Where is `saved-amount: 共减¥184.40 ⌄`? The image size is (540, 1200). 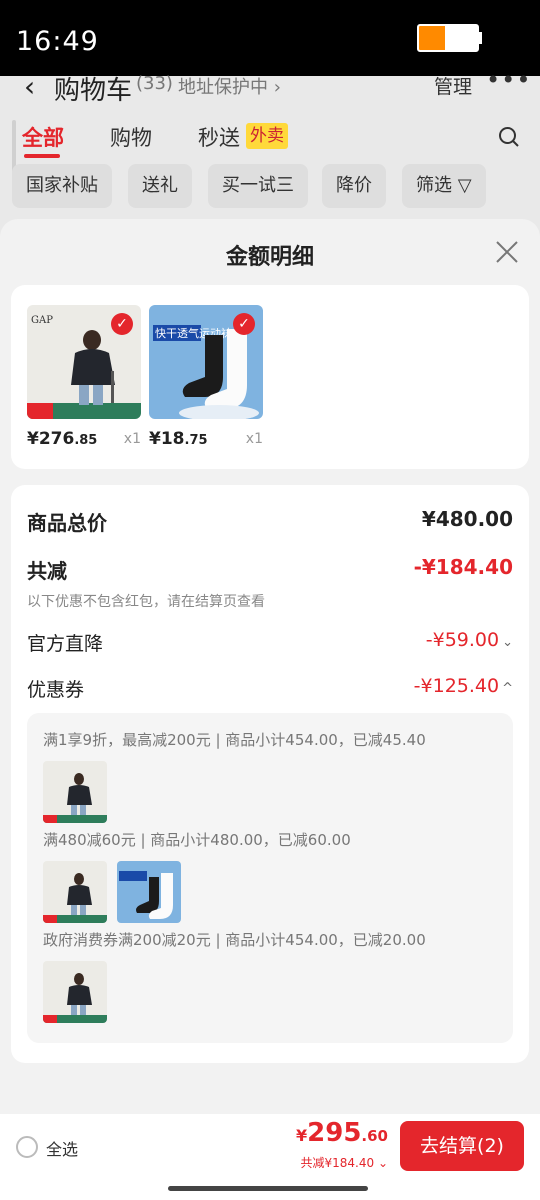
saved-amount: 共减¥184.40 ⌄ is located at coordinates (344, 1162).